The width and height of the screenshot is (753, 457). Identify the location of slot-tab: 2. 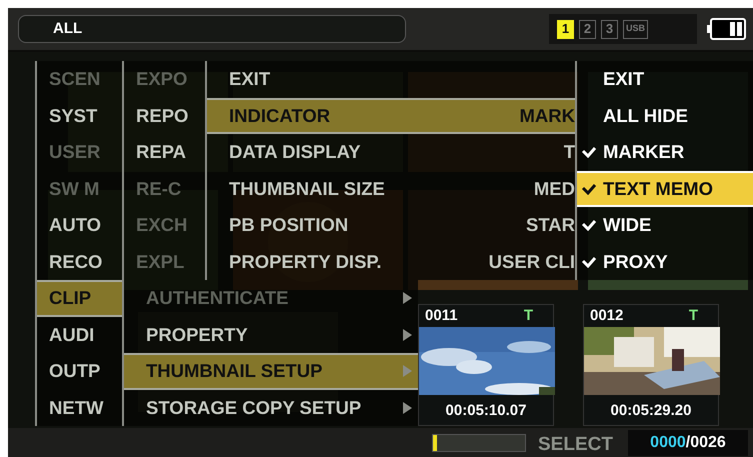
(587, 29).